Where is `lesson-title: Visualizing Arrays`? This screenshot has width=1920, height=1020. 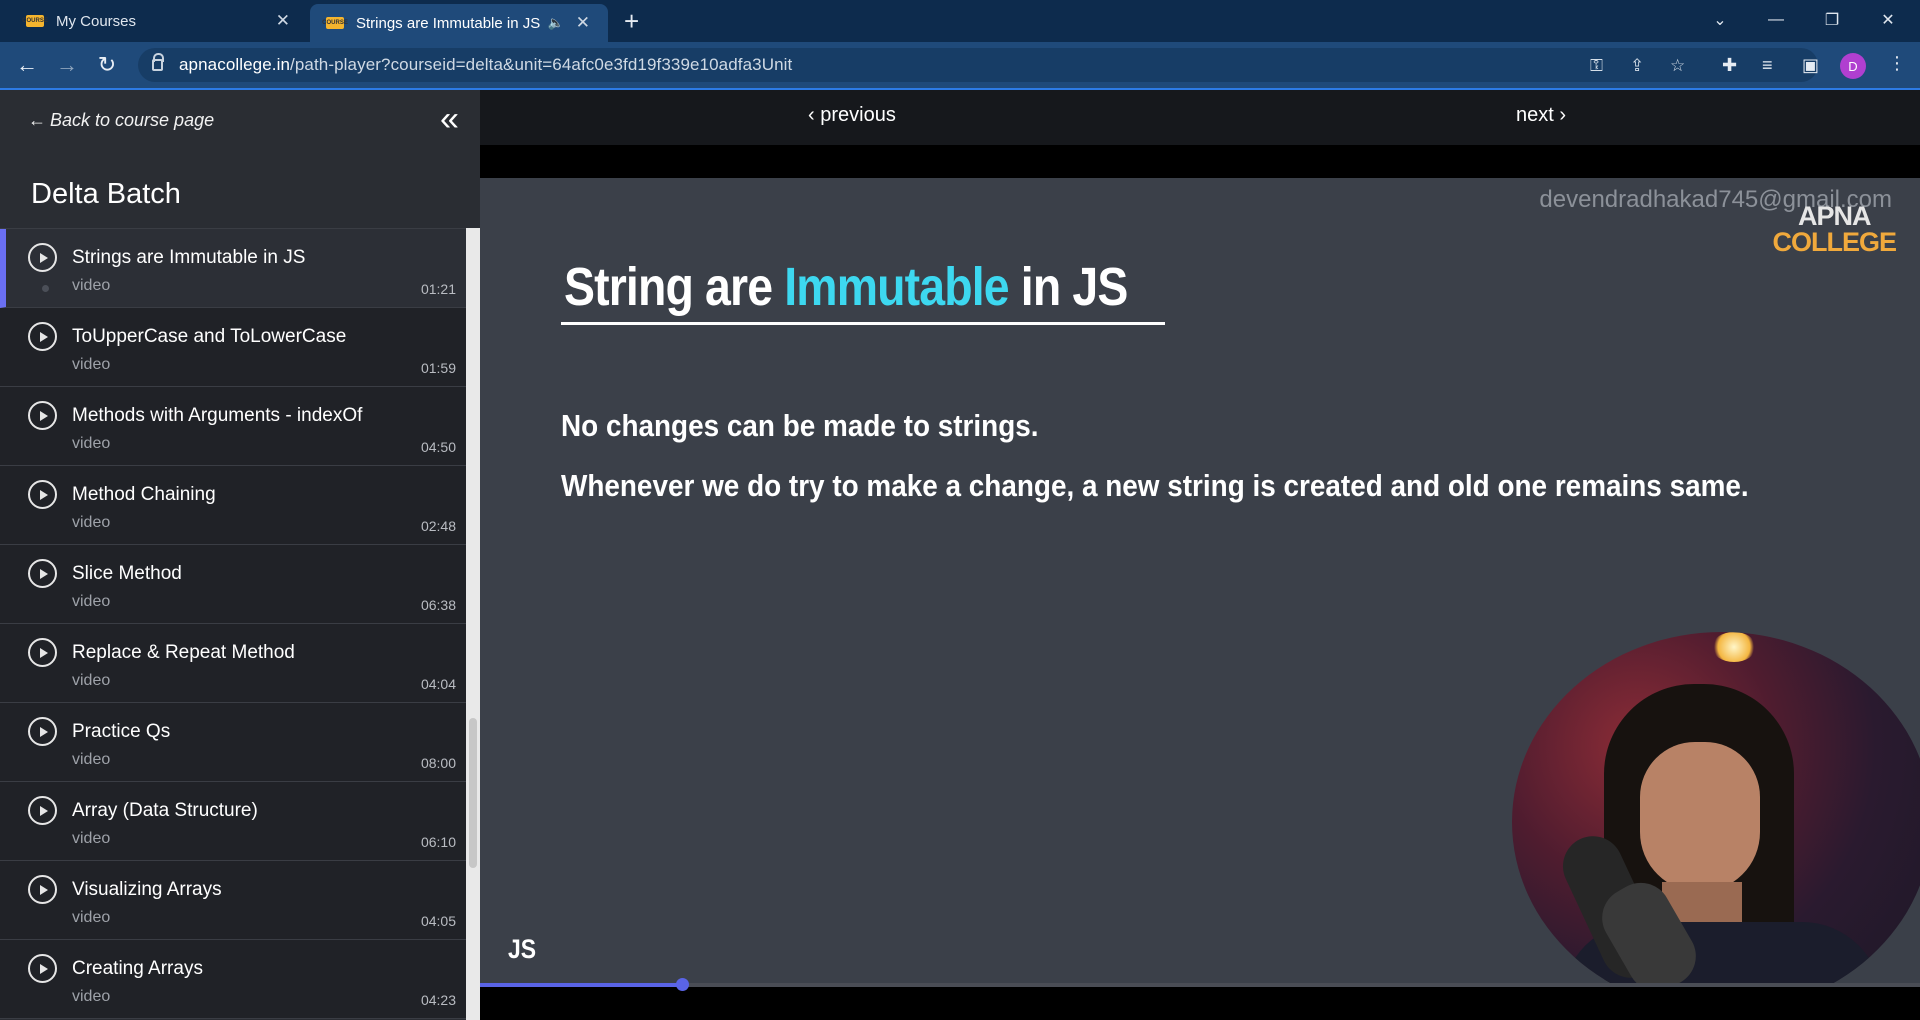
lesson-title: Visualizing Arrays is located at coordinates (147, 889).